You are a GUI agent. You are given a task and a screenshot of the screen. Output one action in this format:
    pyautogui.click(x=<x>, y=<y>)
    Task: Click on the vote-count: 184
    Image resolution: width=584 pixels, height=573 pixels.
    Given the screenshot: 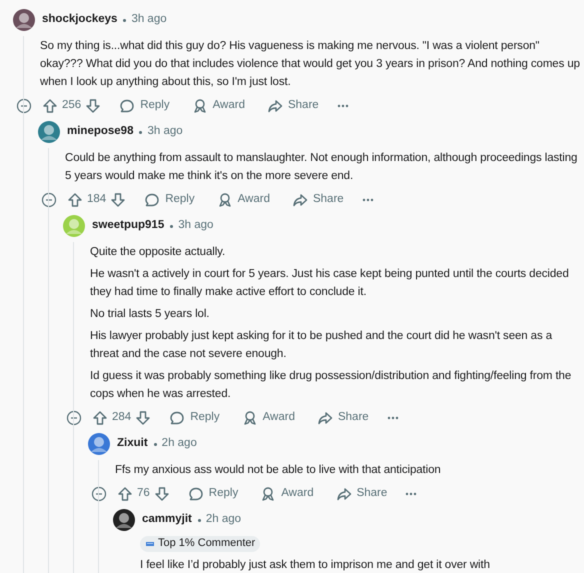 What is the action you would take?
    pyautogui.click(x=96, y=200)
    